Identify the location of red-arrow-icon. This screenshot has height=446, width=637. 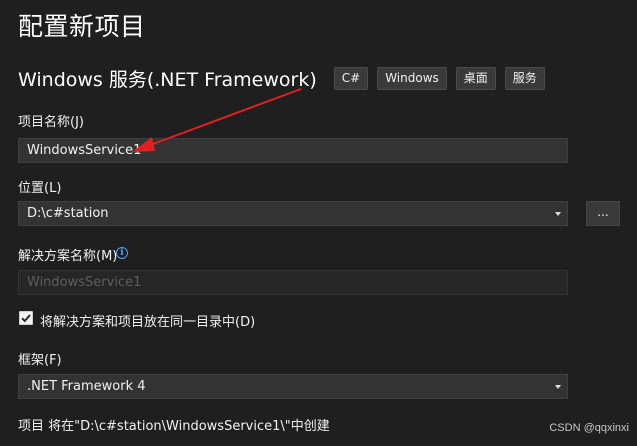
(217, 120).